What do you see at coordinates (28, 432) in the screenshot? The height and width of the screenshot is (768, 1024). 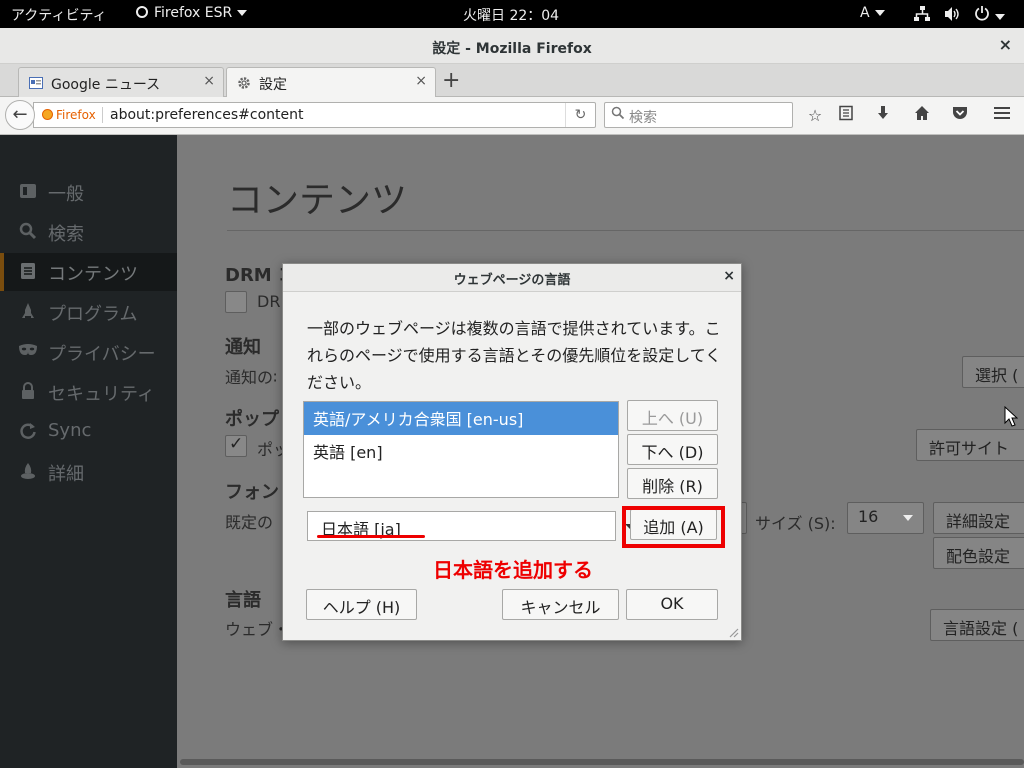 I see `sync-icon` at bounding box center [28, 432].